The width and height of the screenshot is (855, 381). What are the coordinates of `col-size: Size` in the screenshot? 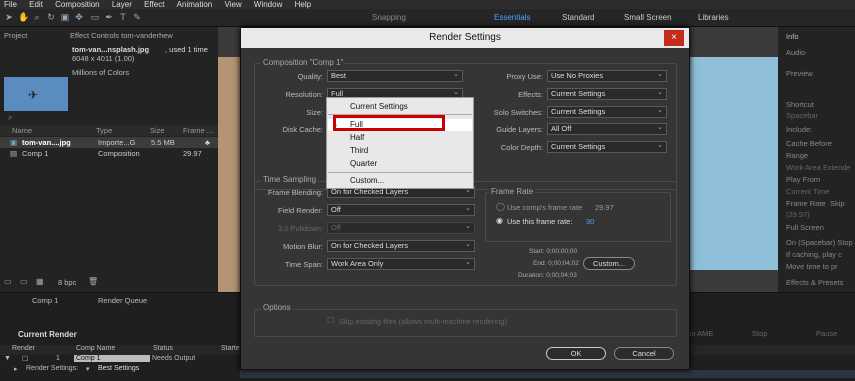 It's located at (157, 130).